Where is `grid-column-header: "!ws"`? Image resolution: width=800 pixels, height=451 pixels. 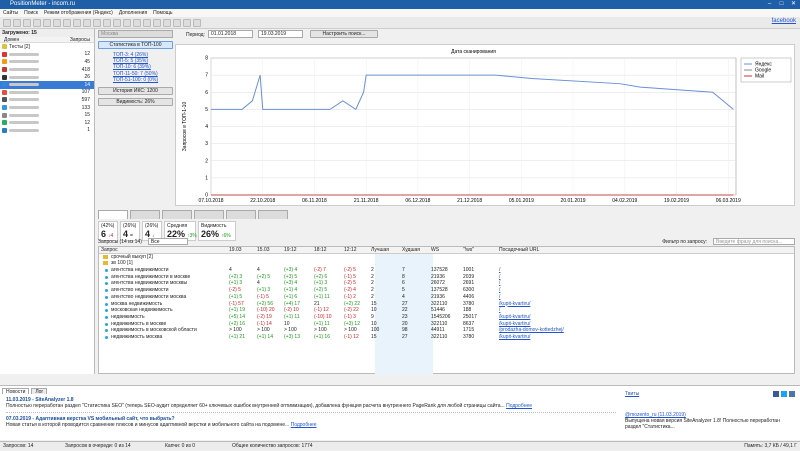 grid-column-header: "!ws" is located at coordinates (468, 250).